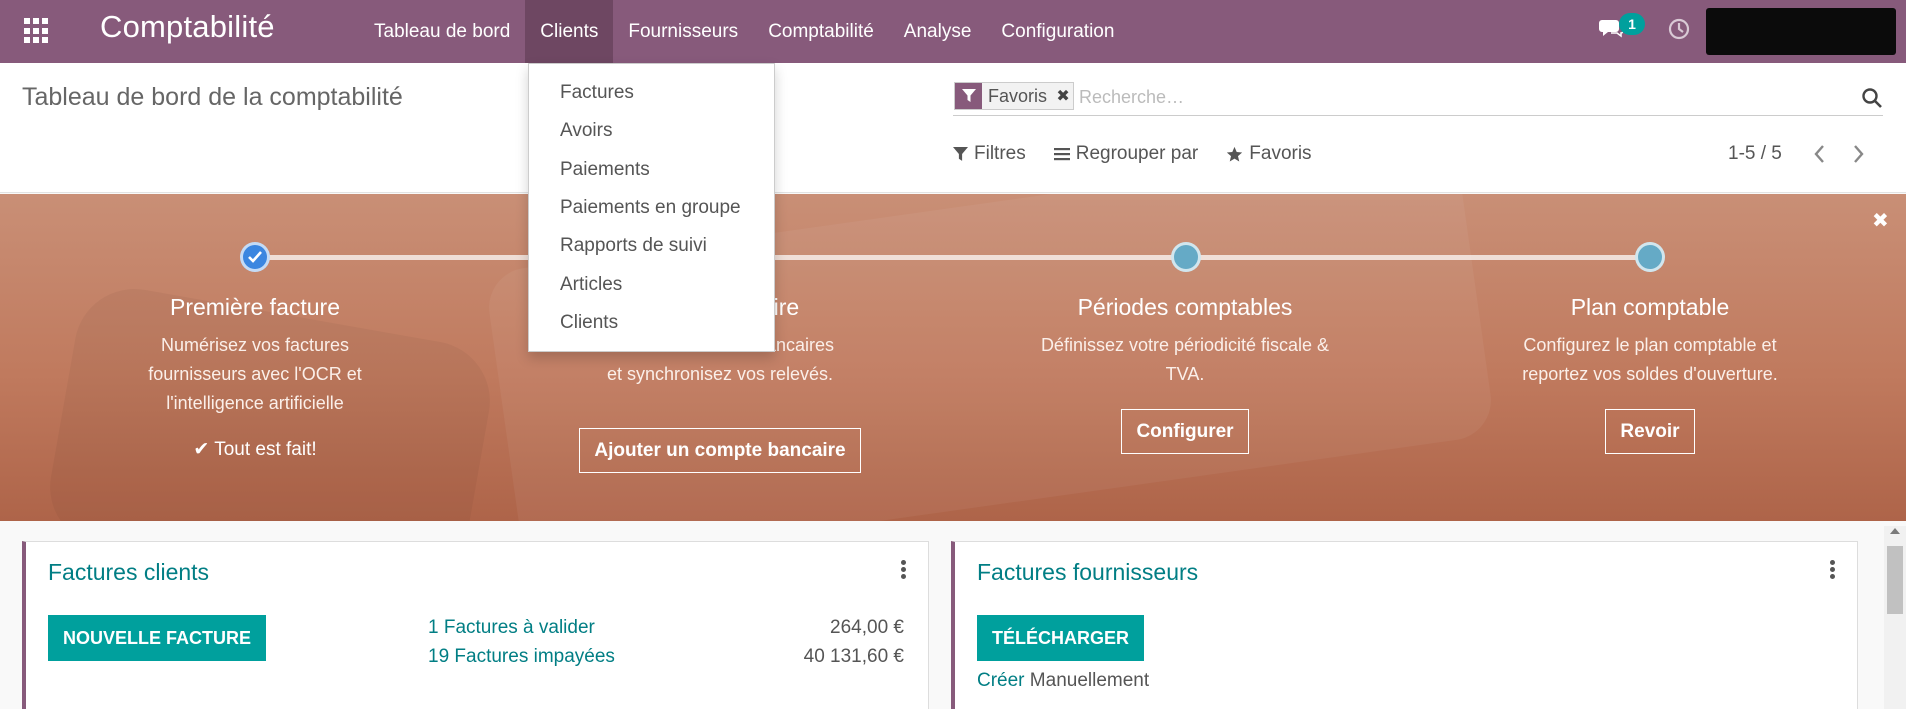  What do you see at coordinates (1895, 617) in the screenshot?
I see `vertical-scrollbar` at bounding box center [1895, 617].